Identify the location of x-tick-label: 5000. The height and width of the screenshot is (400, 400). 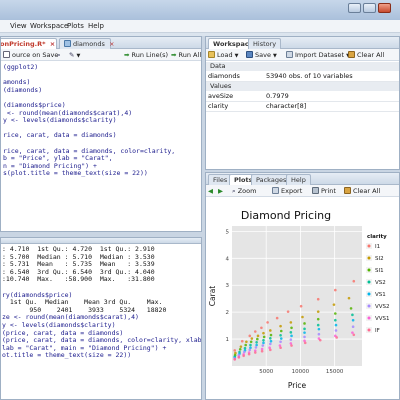
(266, 372).